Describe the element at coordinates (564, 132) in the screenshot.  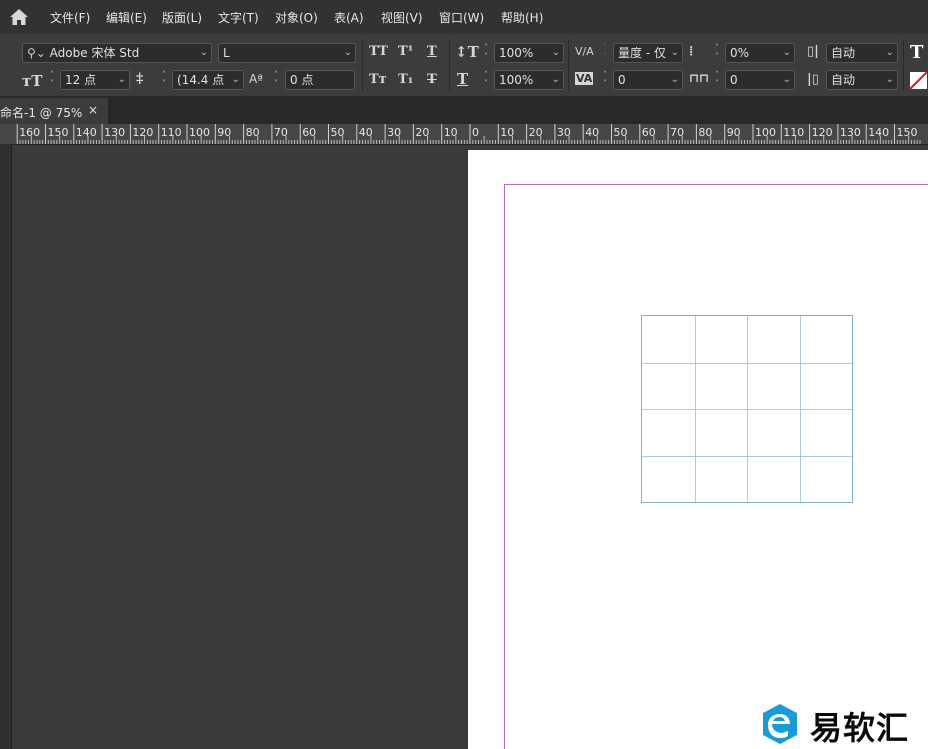
I see `ruler-label: 30` at that location.